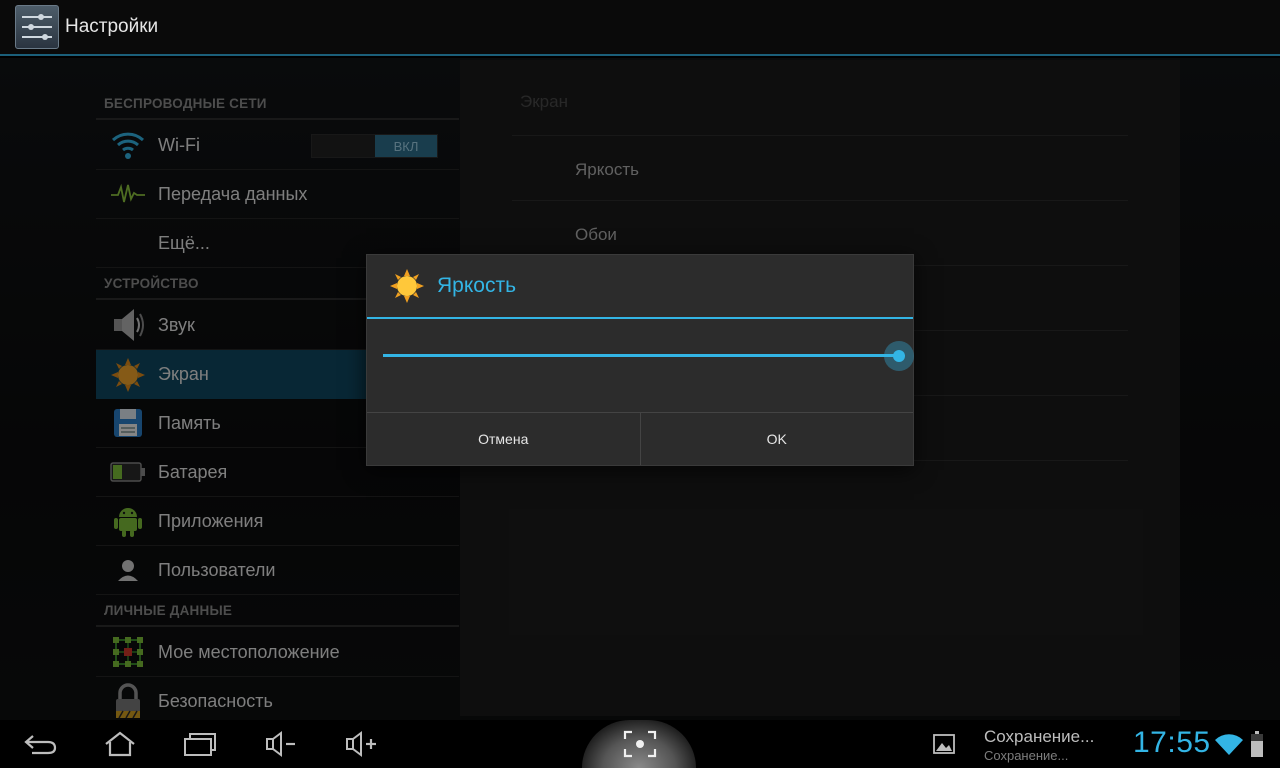 Image resolution: width=1280 pixels, height=768 pixels. I want to click on back-button, so click(40, 744).